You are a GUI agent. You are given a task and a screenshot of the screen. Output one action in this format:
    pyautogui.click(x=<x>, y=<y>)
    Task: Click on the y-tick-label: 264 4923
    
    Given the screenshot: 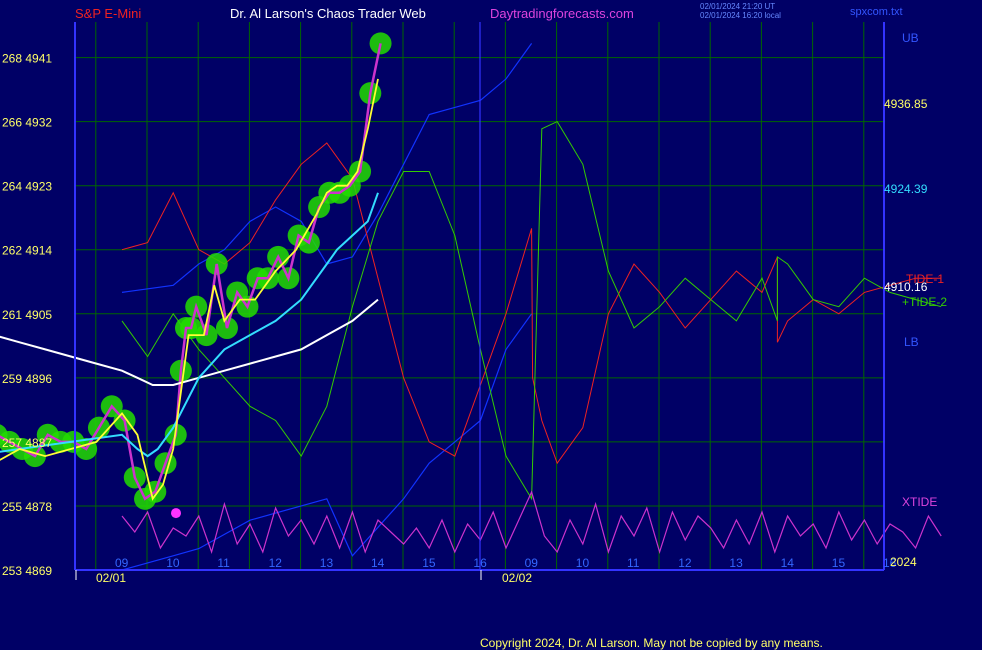 What is the action you would take?
    pyautogui.click(x=27, y=187)
    